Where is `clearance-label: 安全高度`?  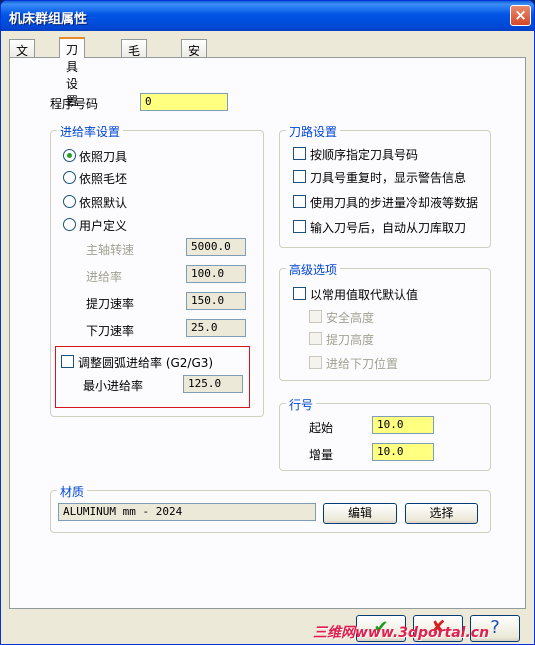 clearance-label: 安全高度 is located at coordinates (350, 318).